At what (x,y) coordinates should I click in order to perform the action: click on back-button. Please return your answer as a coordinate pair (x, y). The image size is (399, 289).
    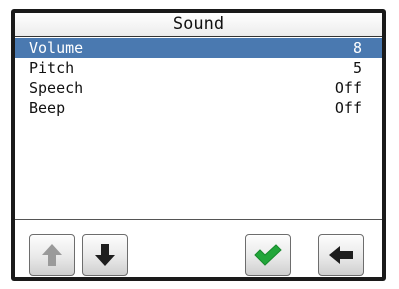
    Looking at the image, I should click on (341, 255).